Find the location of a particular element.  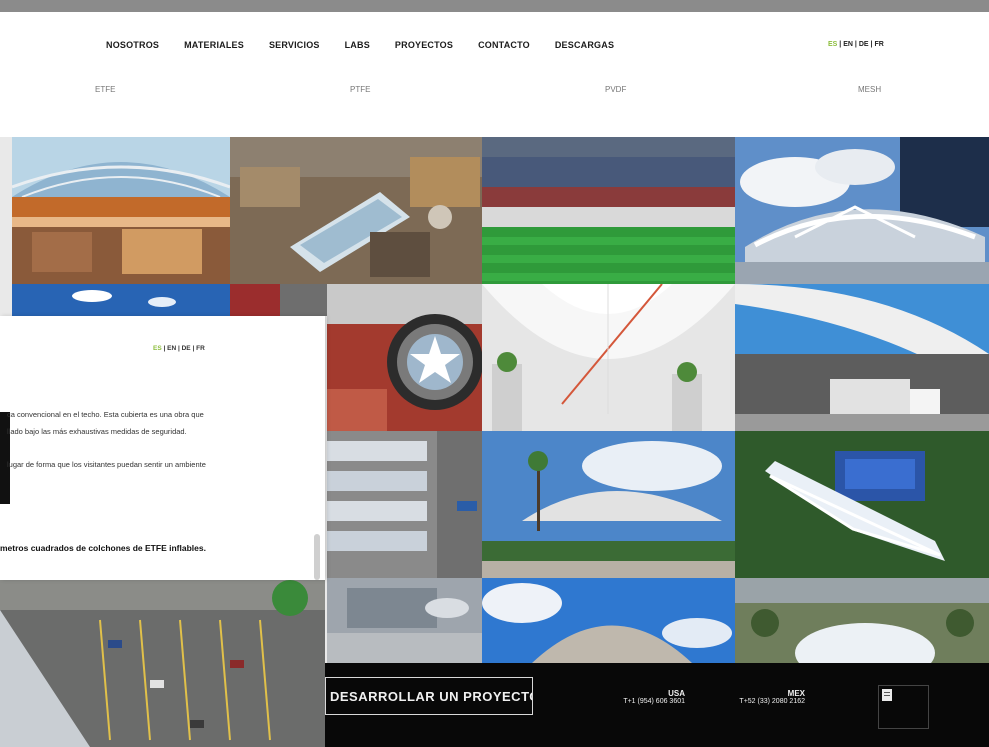

project-tile-industrial-roofs is located at coordinates (404, 504).